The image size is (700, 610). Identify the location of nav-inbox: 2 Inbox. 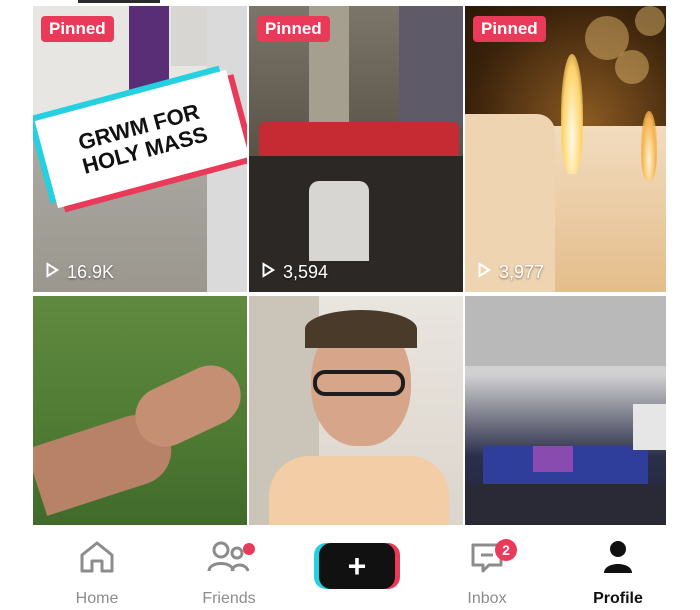
(487, 573).